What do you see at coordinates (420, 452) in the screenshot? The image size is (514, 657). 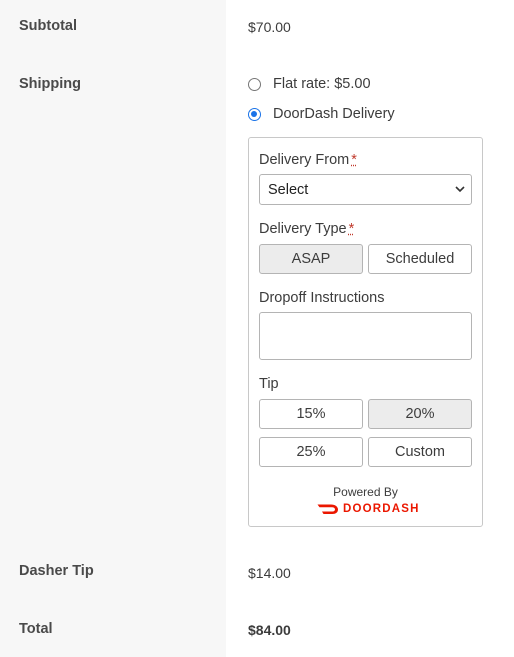 I see `tip-custom-button: Custom` at bounding box center [420, 452].